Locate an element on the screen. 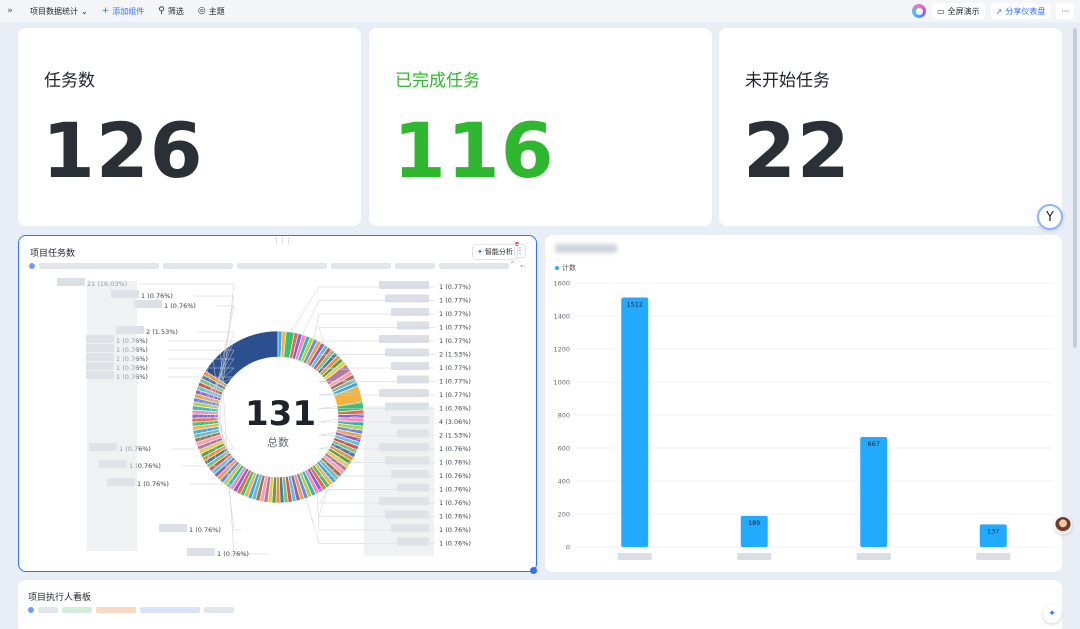 The height and width of the screenshot is (629, 1080). ai-assistant-icon is located at coordinates (919, 11).